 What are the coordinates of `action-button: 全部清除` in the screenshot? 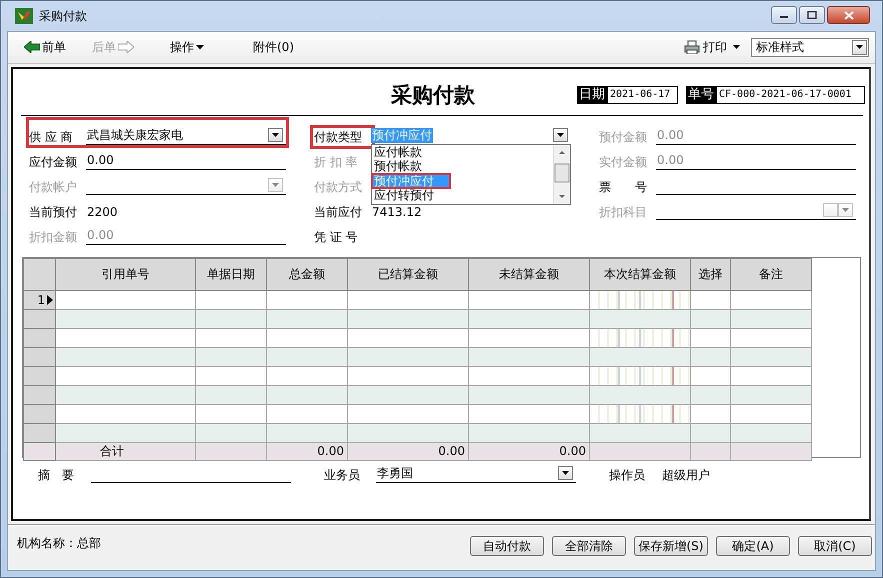 It's located at (589, 546).